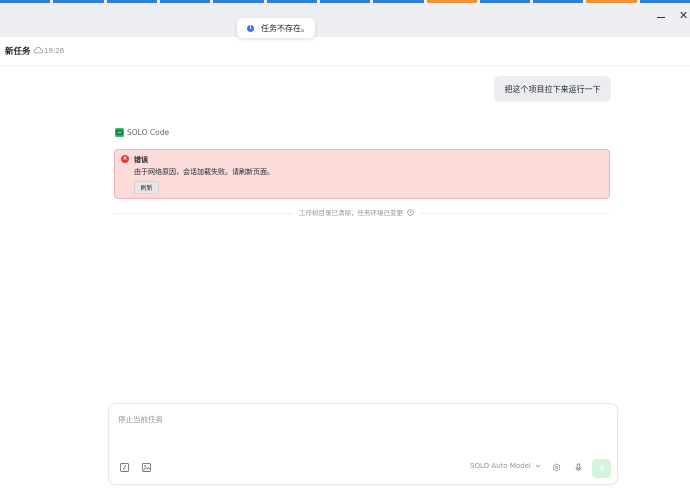  Describe the element at coordinates (38, 50) in the screenshot. I see `cloud-icon` at that location.